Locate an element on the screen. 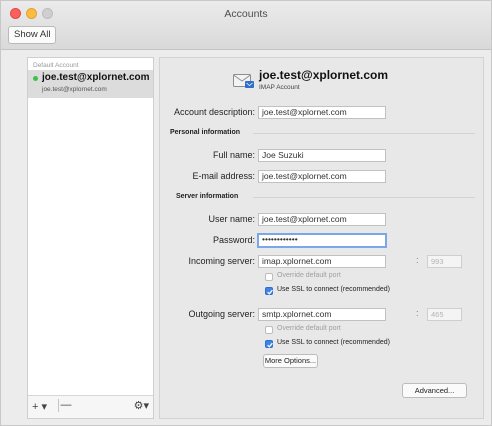 The width and height of the screenshot is (492, 426). full-name-label: Full name: is located at coordinates (233, 155).